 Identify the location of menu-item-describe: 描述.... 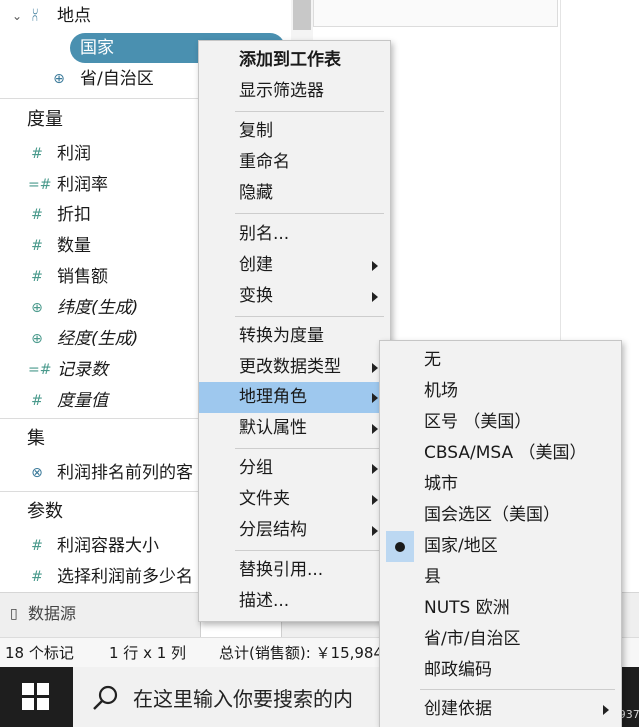
(294, 601).